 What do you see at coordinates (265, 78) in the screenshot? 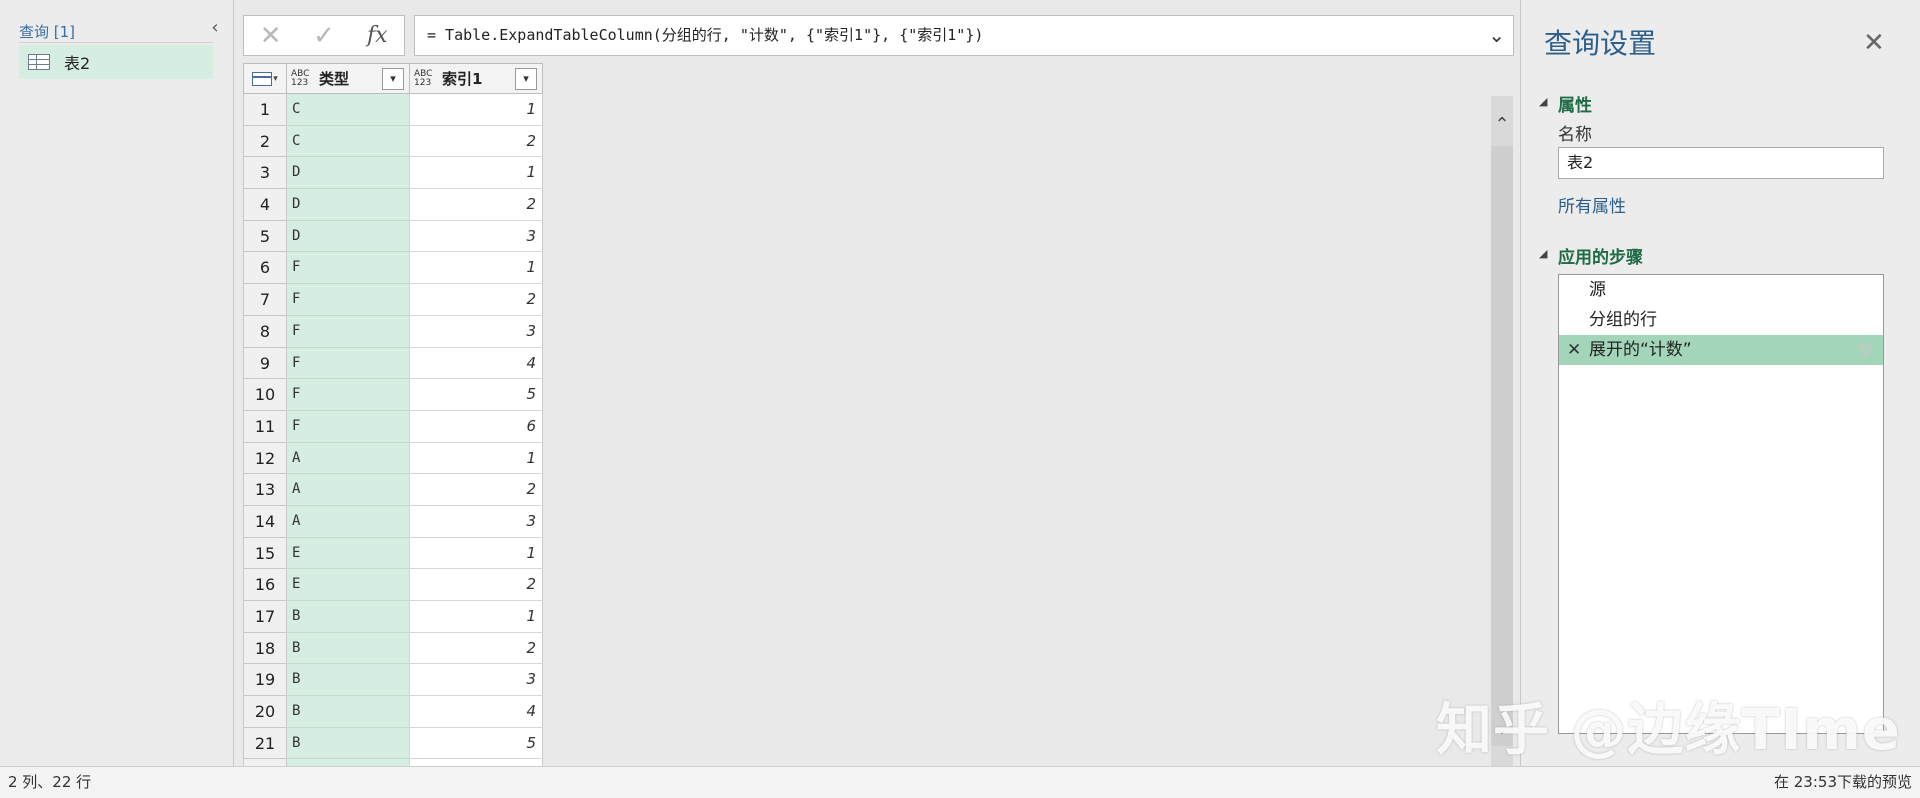
I see `table-menu-button: ▾` at bounding box center [265, 78].